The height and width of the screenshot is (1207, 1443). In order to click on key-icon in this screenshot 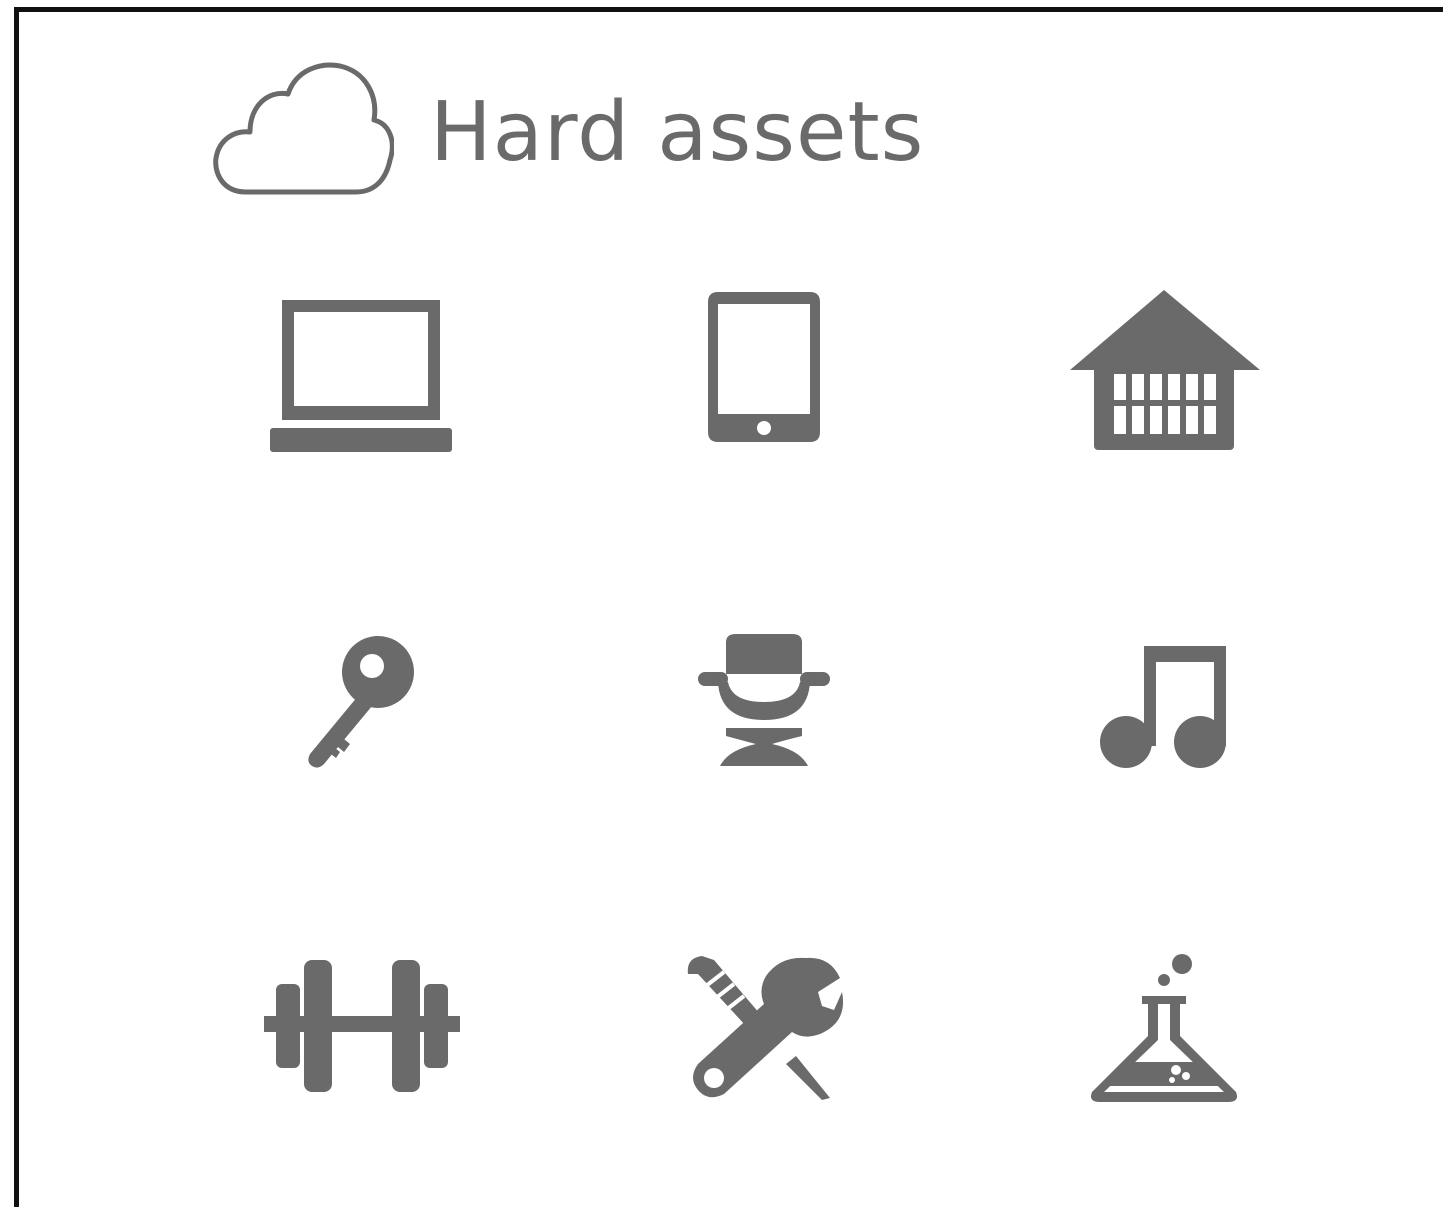, I will do `click(362, 702)`.